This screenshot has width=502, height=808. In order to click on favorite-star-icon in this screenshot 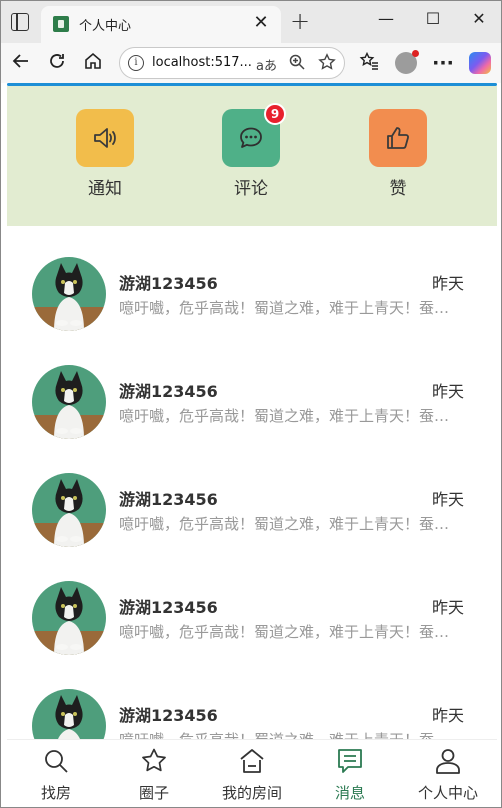, I will do `click(327, 64)`.